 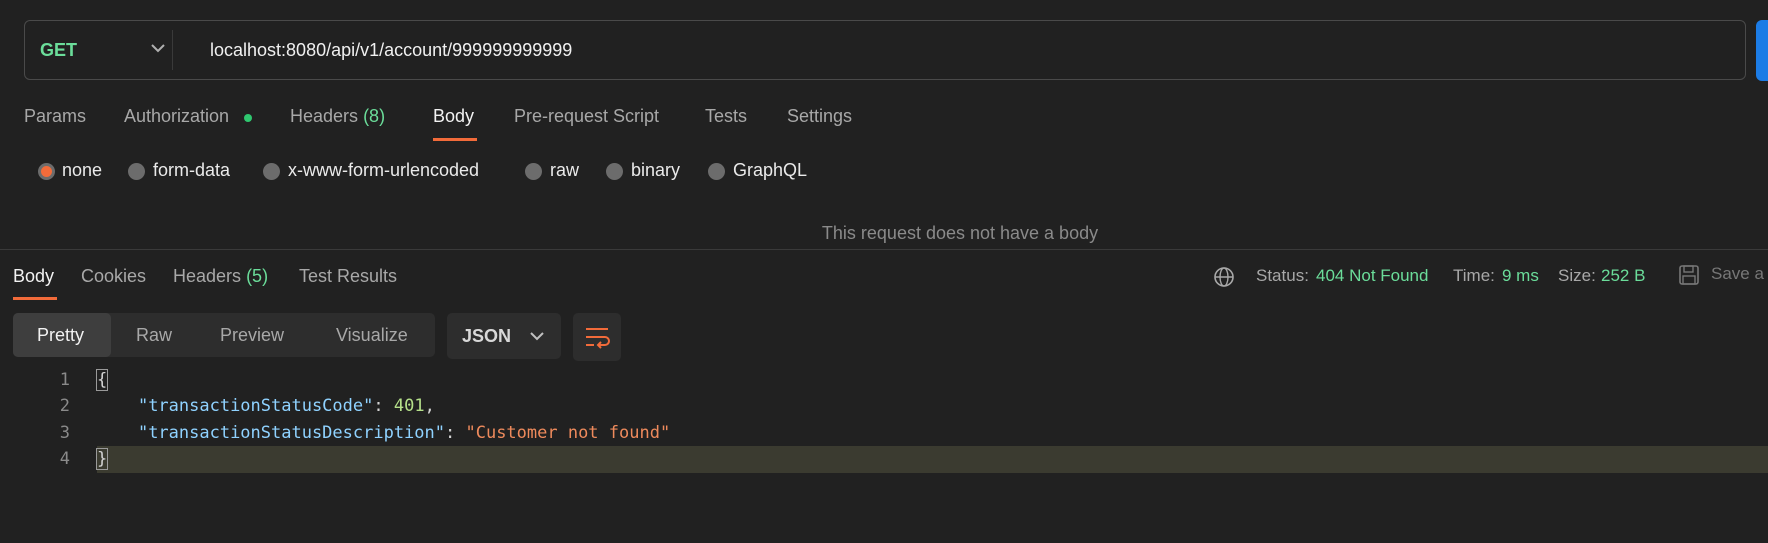 What do you see at coordinates (453, 116) in the screenshot?
I see `tab-body: Body` at bounding box center [453, 116].